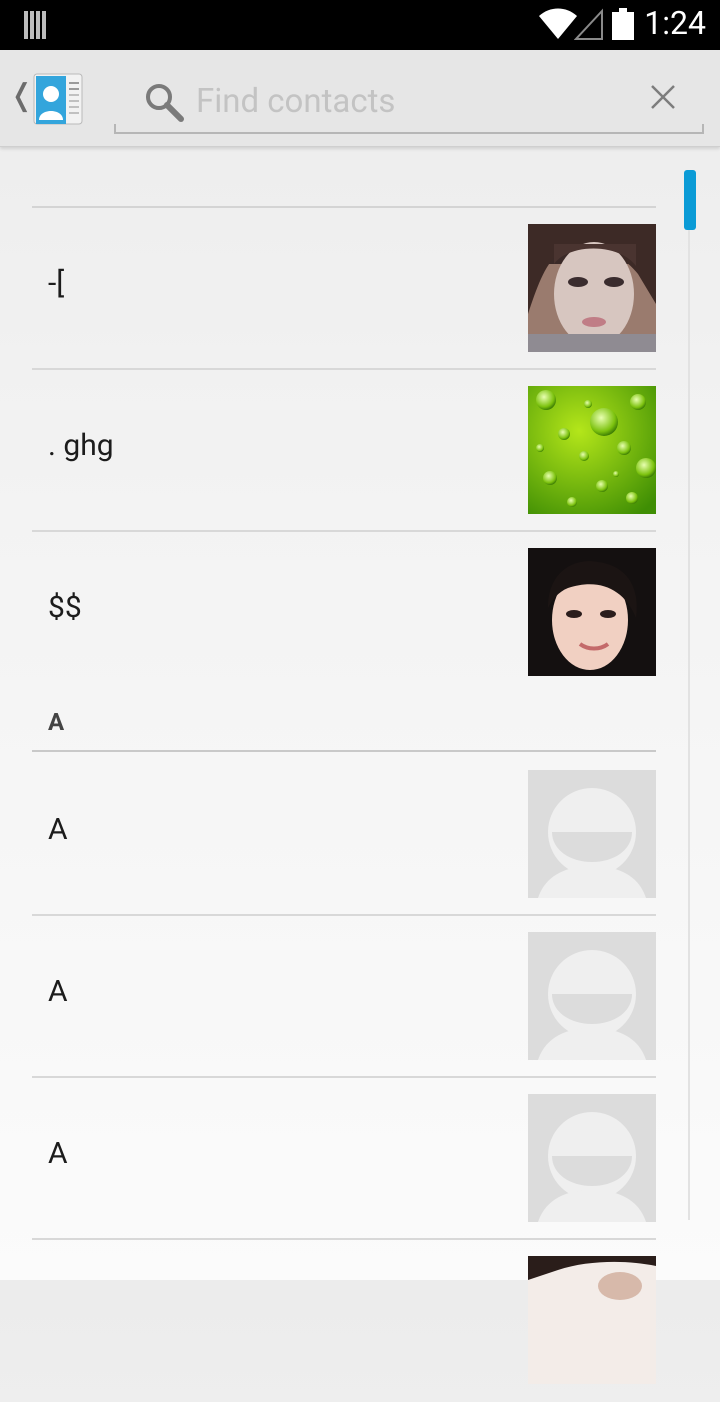  What do you see at coordinates (344, 289) in the screenshot?
I see `contact-row: -[` at bounding box center [344, 289].